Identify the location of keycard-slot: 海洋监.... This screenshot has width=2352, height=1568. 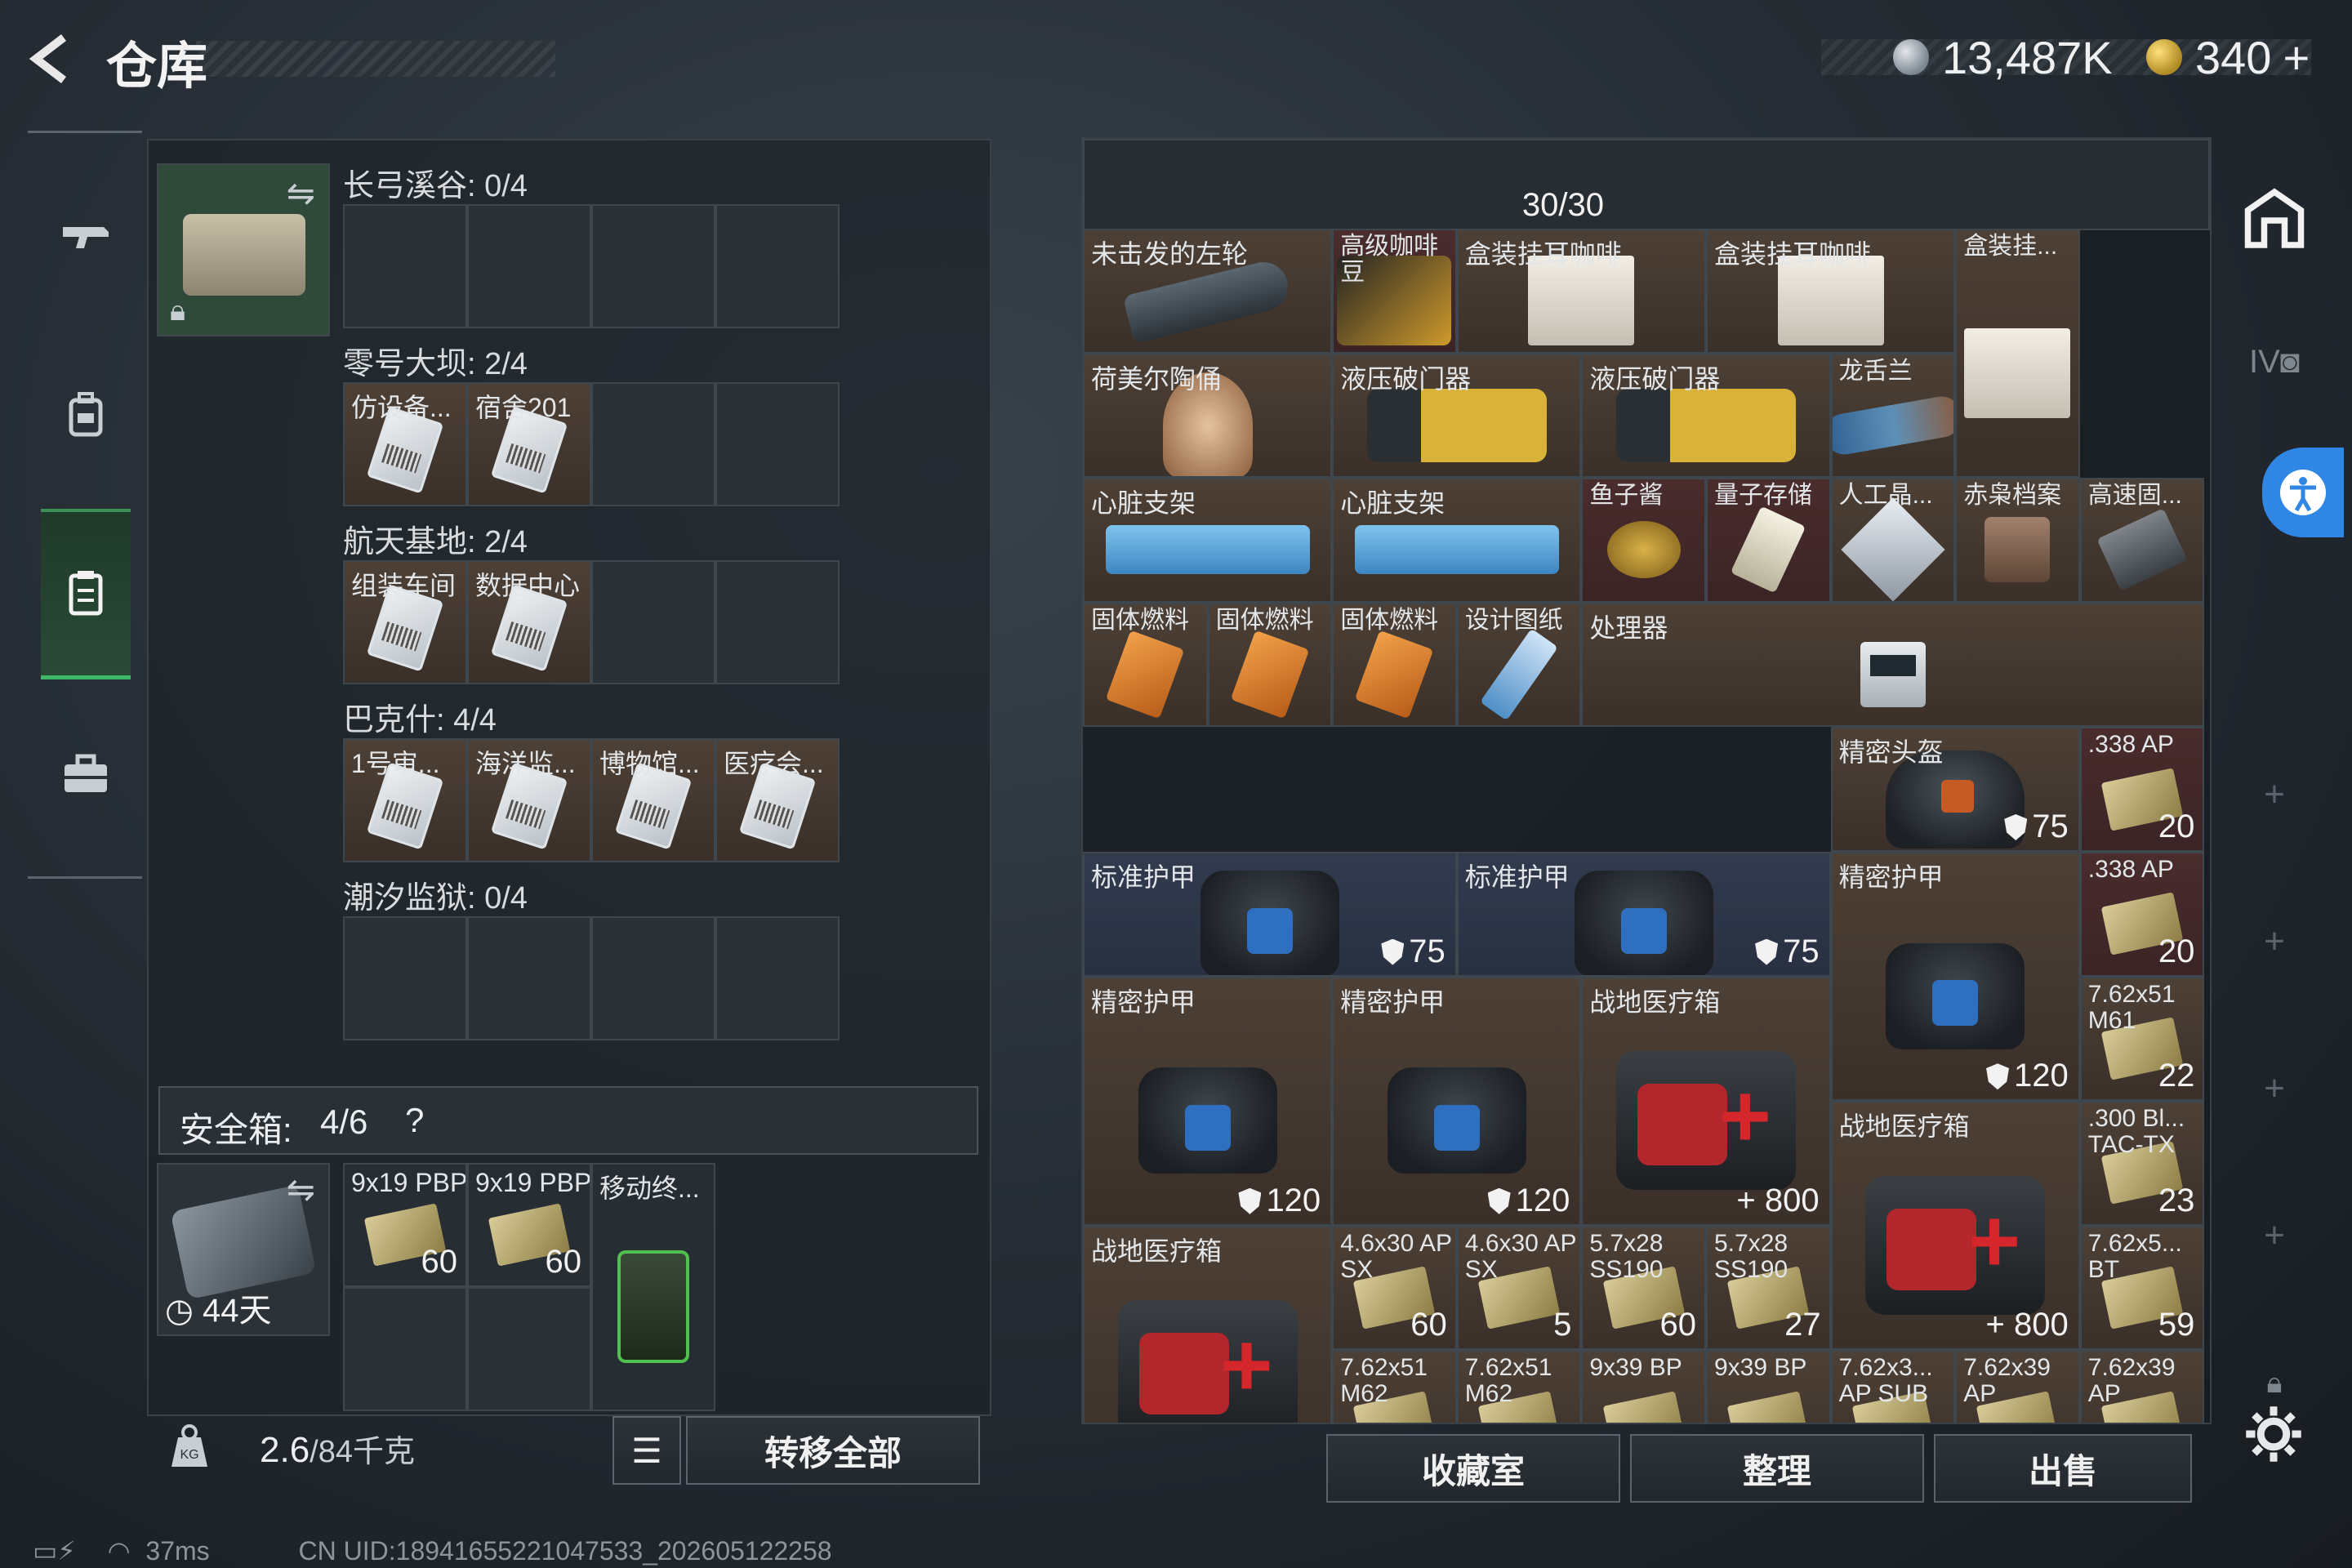
(529, 800).